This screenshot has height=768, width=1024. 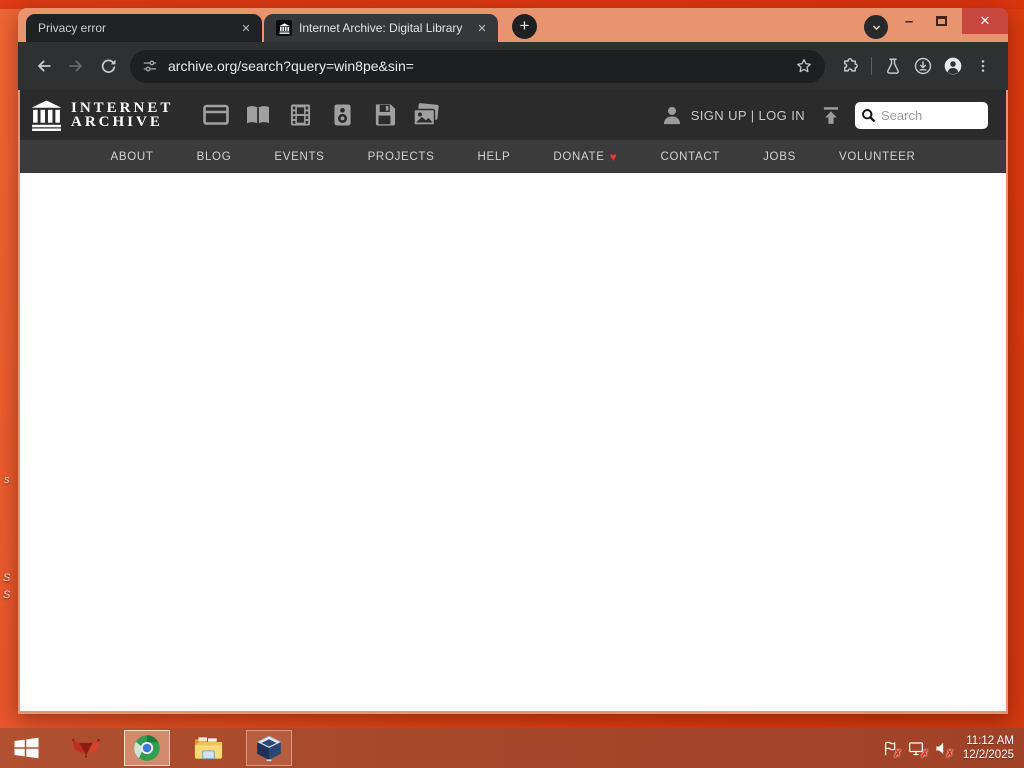 I want to click on toolbar-divider, so click(x=871, y=66).